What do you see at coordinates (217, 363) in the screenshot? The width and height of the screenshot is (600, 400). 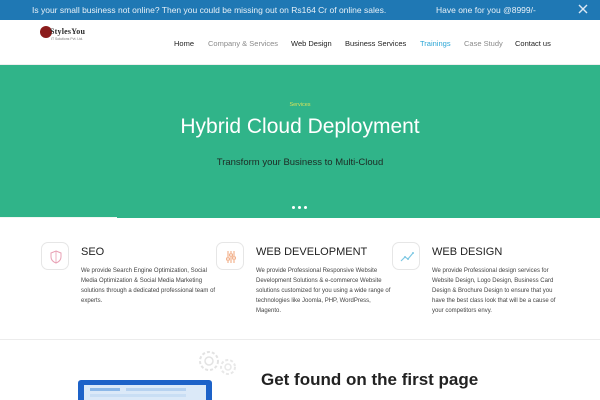 I see `gears-icon` at bounding box center [217, 363].